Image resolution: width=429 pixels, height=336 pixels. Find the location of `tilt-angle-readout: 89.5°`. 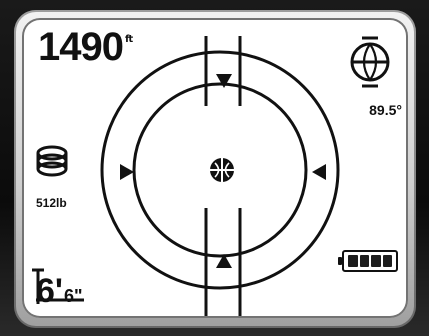

tilt-angle-readout: 89.5° is located at coordinates (385, 110).